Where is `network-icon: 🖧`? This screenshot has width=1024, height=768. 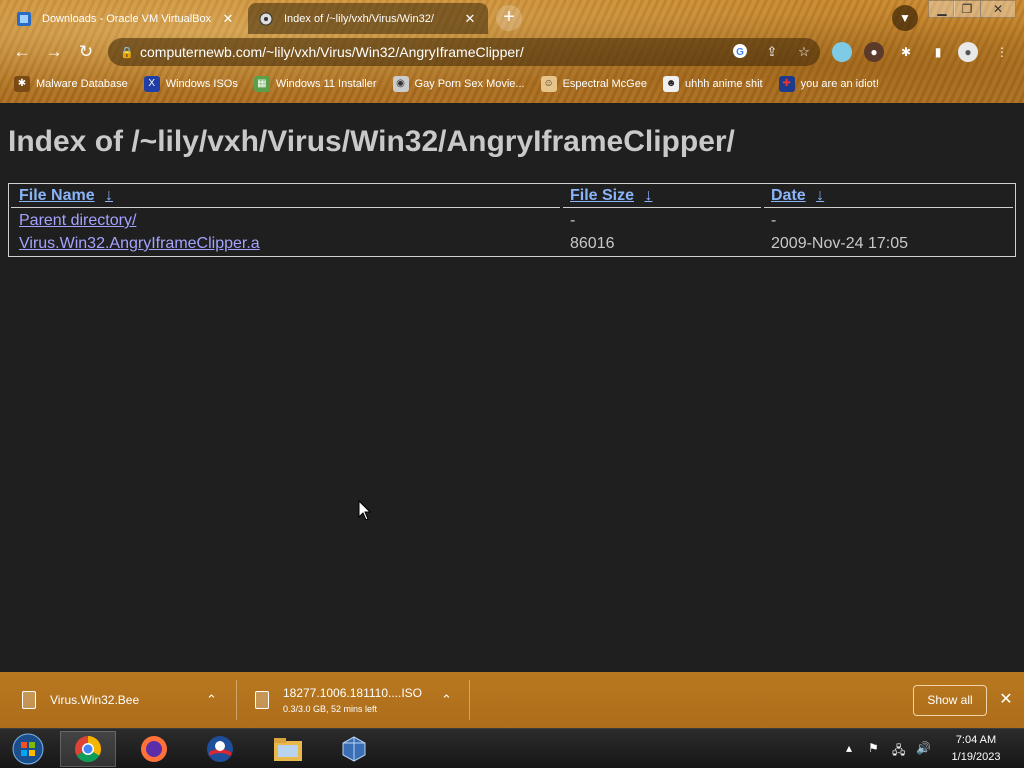
network-icon: 🖧 is located at coordinates (898, 751).